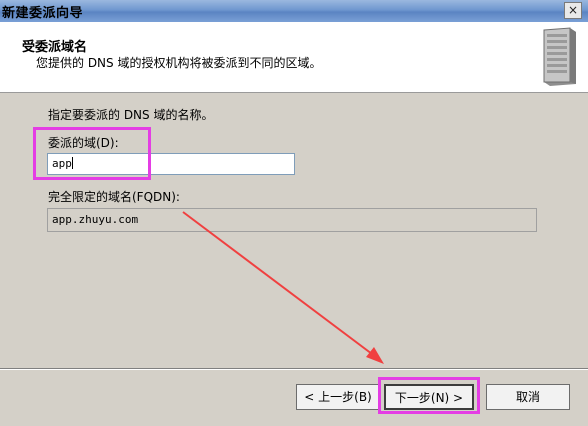  What do you see at coordinates (131, 115) in the screenshot?
I see `instruction-text: 指定要委派的 DNS 域的名称。` at bounding box center [131, 115].